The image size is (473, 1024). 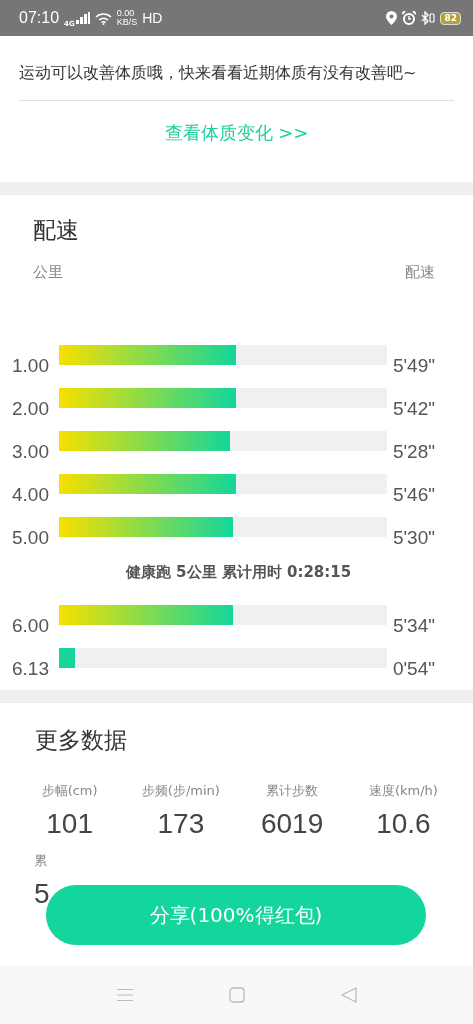 What do you see at coordinates (81, 740) in the screenshot?
I see `section-title: 更多数据` at bounding box center [81, 740].